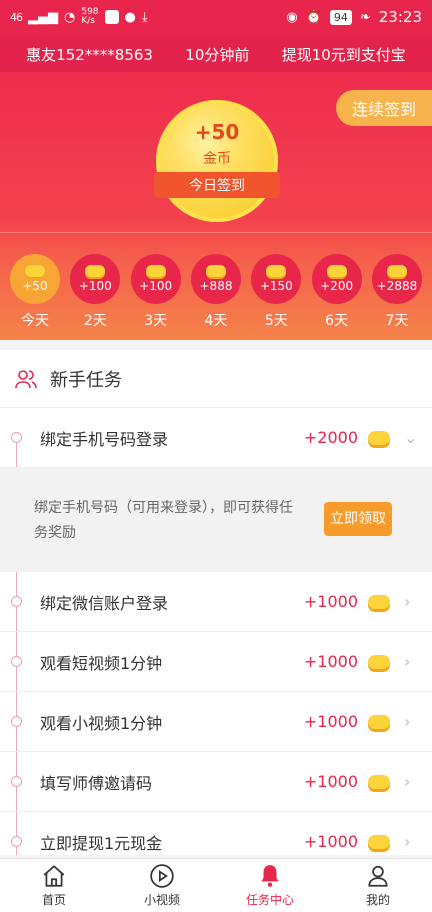 This screenshot has width=432, height=912. I want to click on home-icon, so click(54, 876).